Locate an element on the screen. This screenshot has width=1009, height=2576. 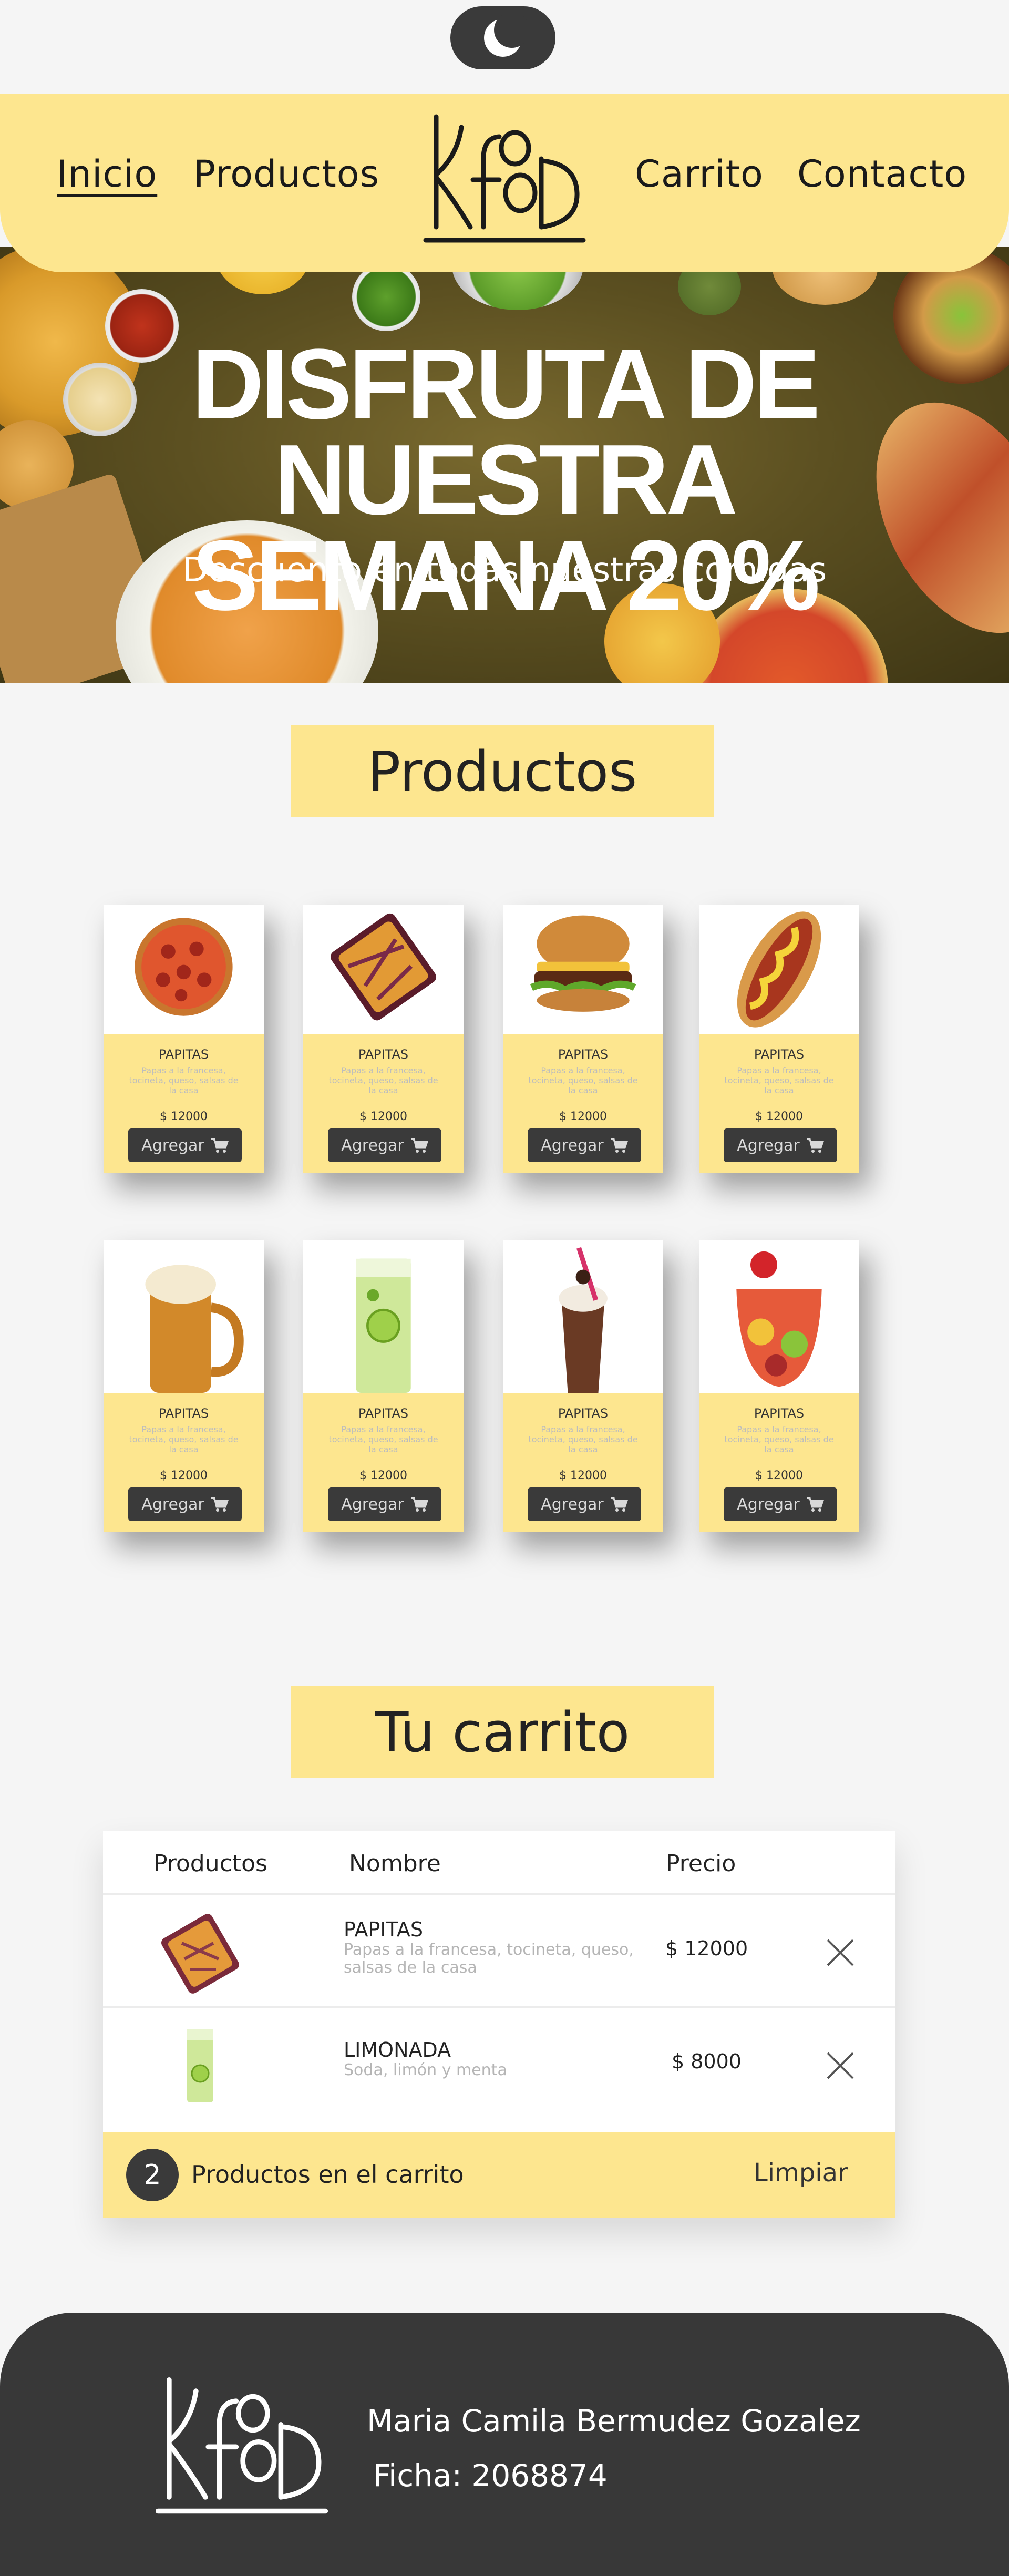
cart-item-price: $ 12000 is located at coordinates (706, 1948).